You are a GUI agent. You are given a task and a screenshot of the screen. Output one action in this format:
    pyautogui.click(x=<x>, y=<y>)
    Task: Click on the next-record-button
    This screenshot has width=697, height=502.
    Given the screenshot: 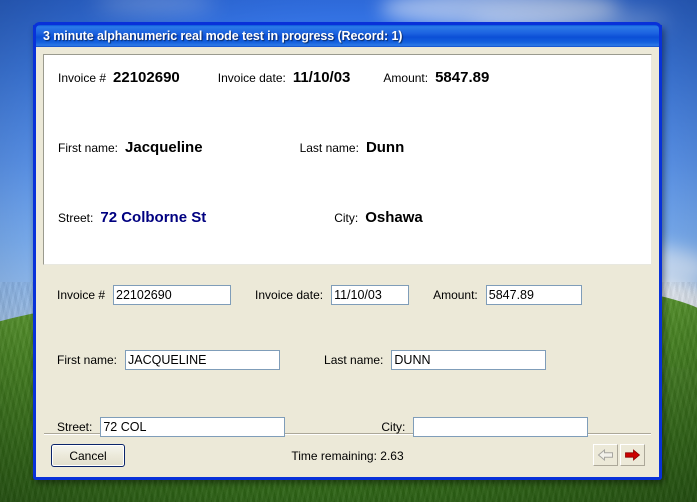 What is the action you would take?
    pyautogui.click(x=632, y=455)
    